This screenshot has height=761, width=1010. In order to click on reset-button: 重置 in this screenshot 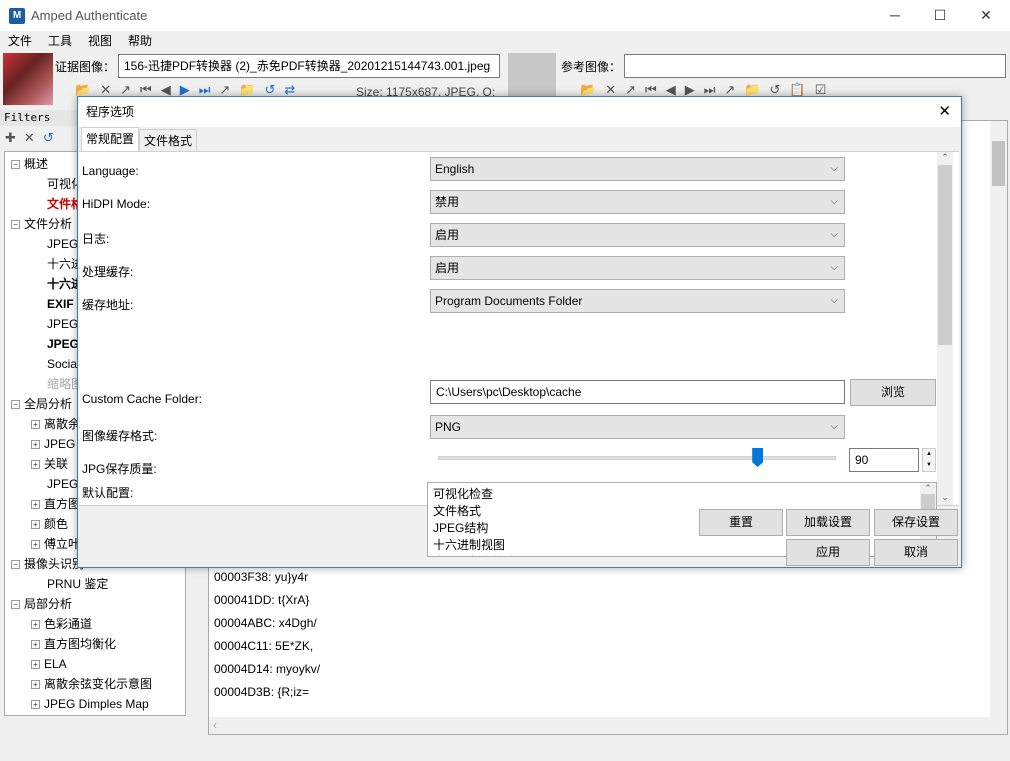, I will do `click(741, 522)`.